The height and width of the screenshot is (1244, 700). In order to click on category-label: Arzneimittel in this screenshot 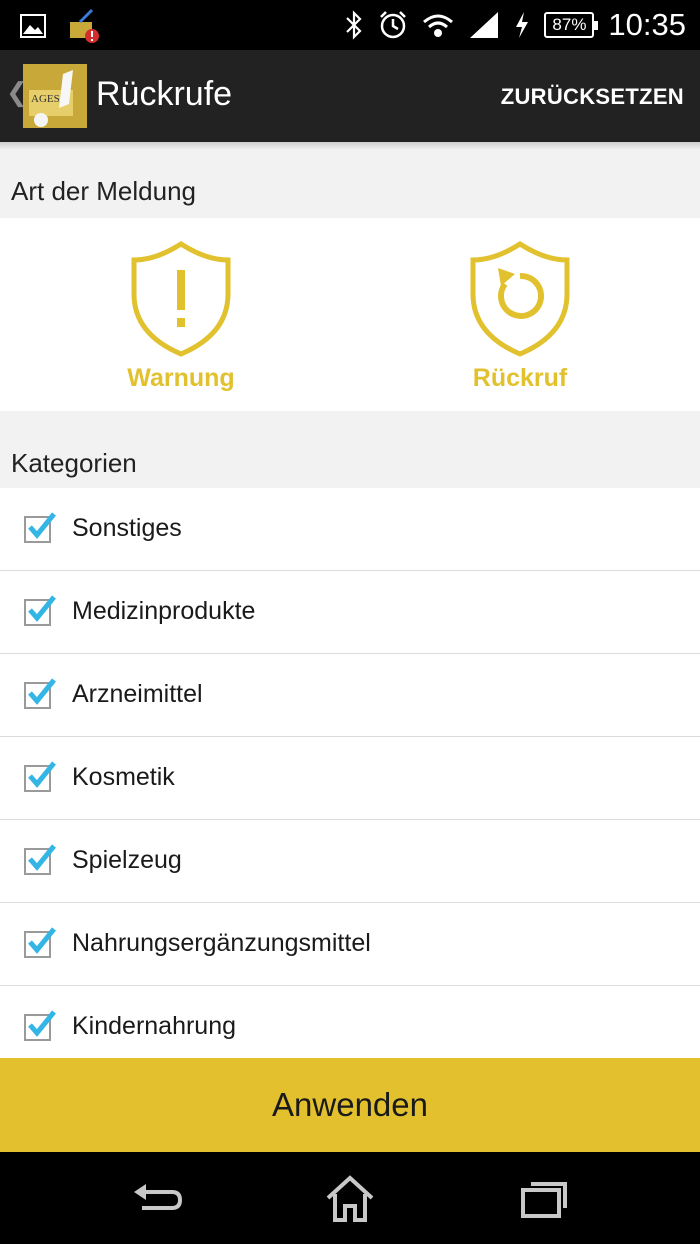, I will do `click(137, 694)`.